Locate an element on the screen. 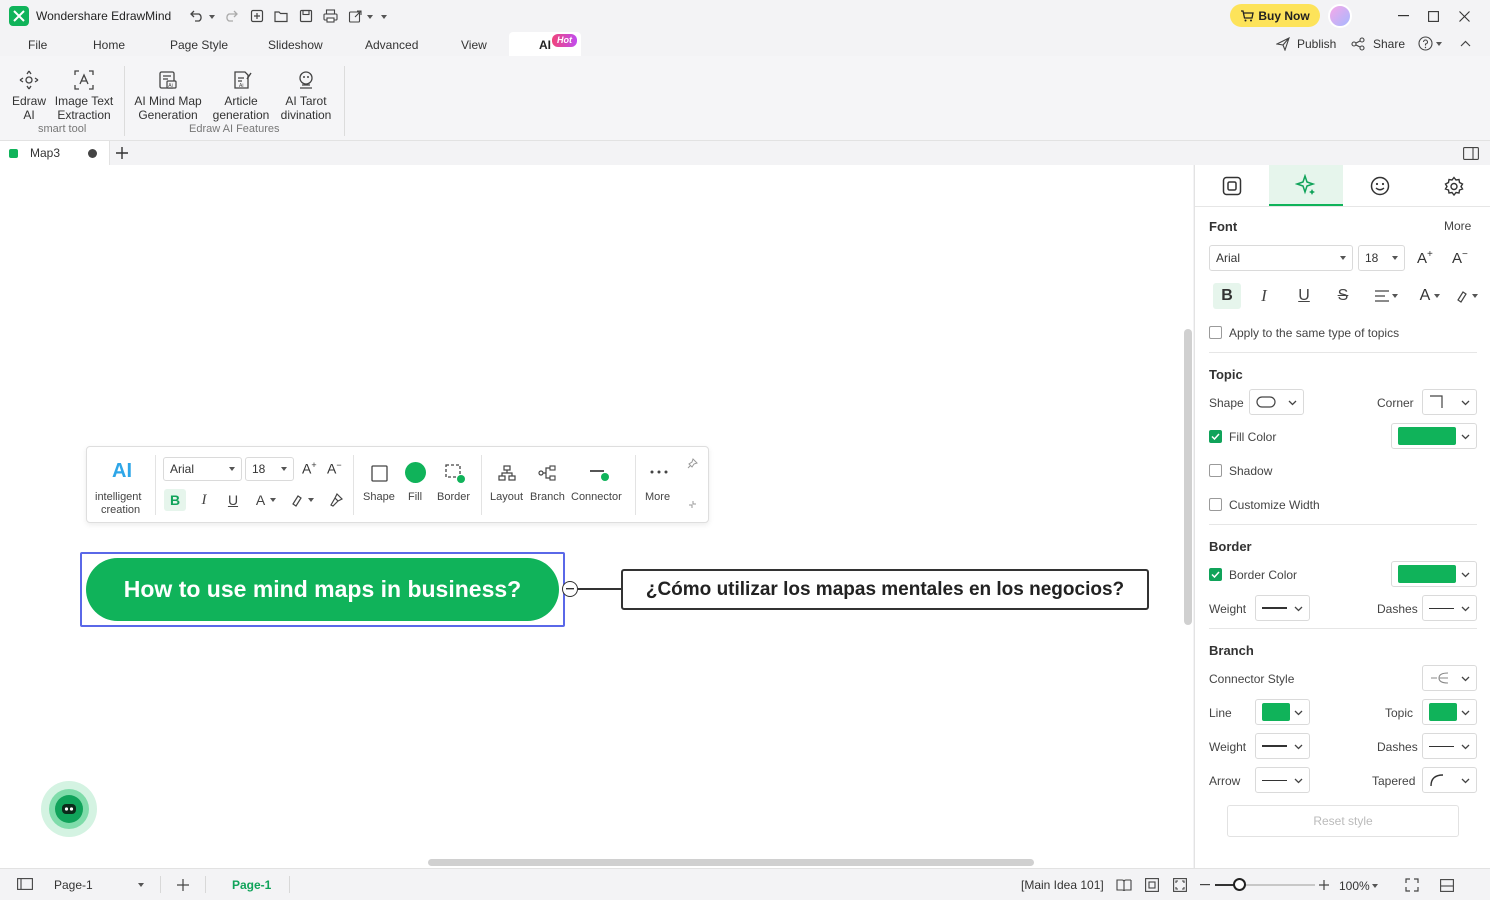 This screenshot has width=1490, height=900. zoom-in-icon is located at coordinates (1324, 885).